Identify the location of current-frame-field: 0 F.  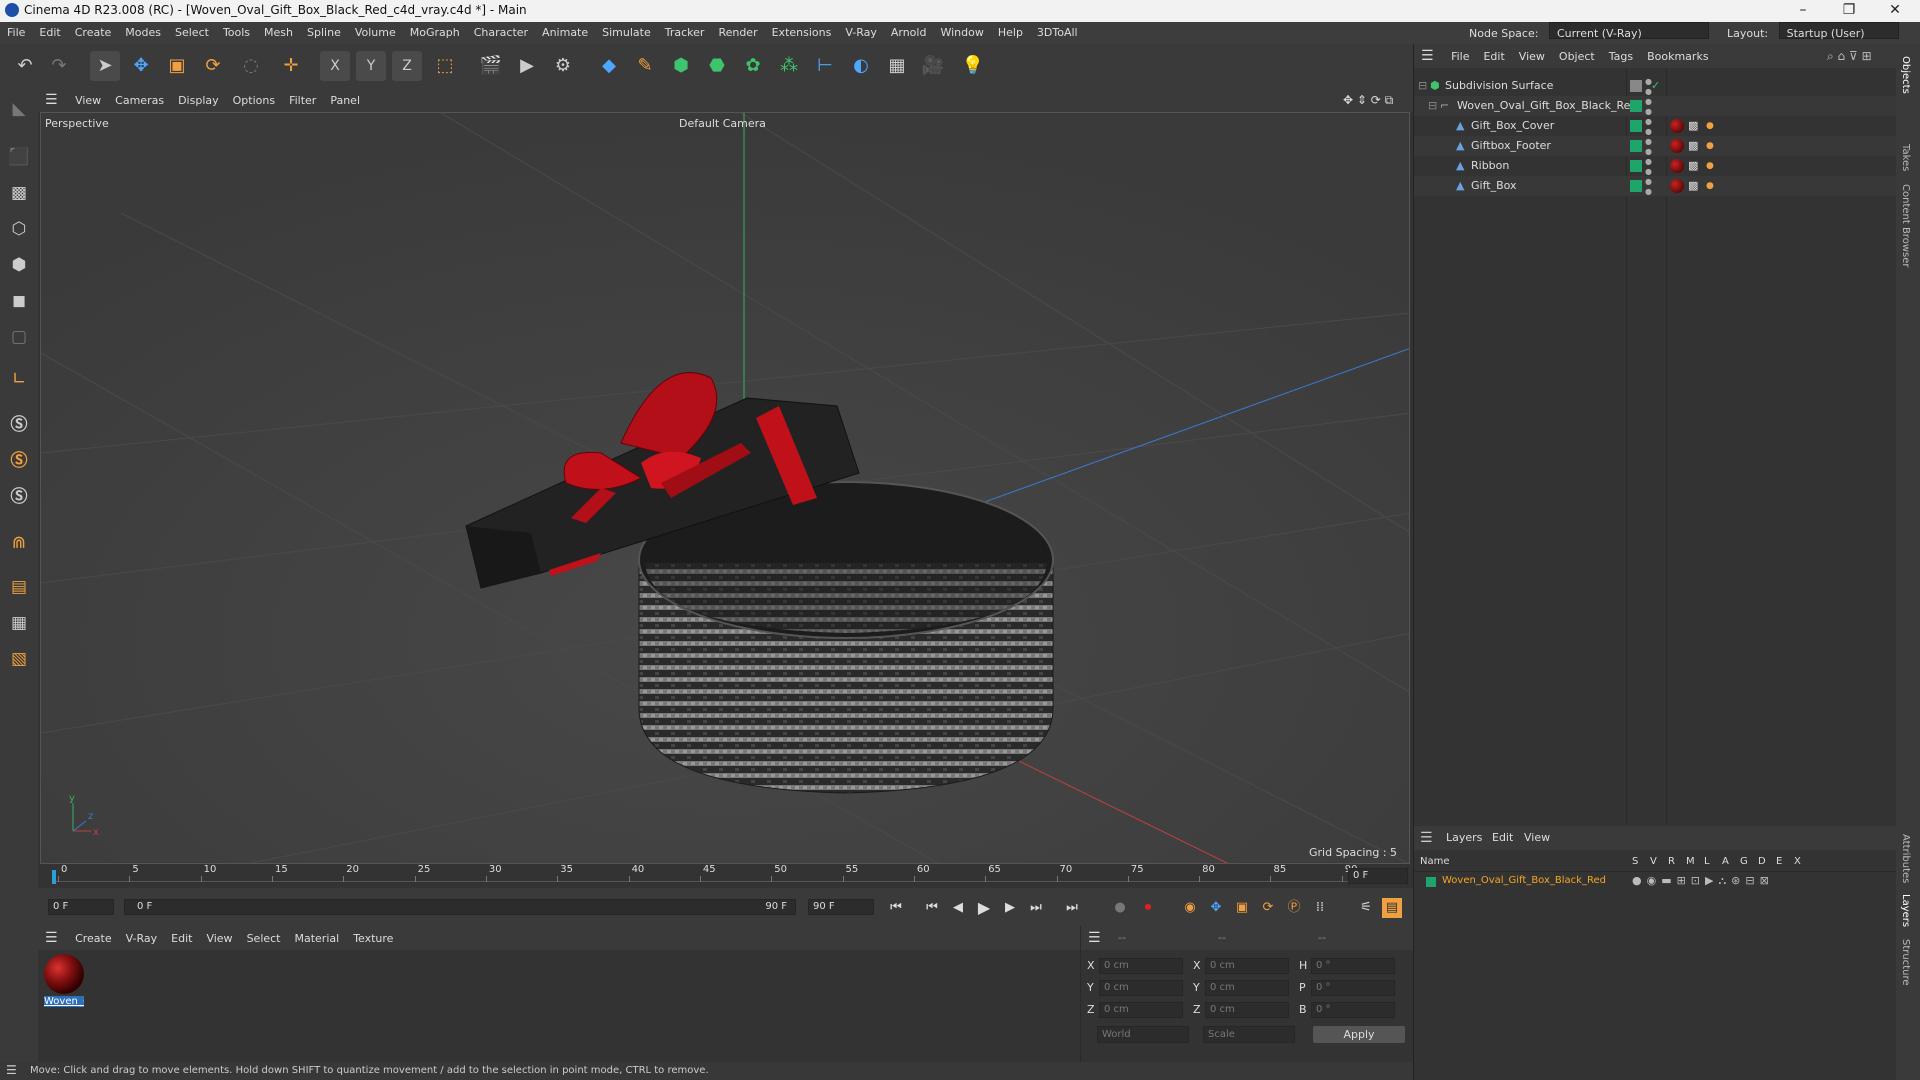
(1378, 876).